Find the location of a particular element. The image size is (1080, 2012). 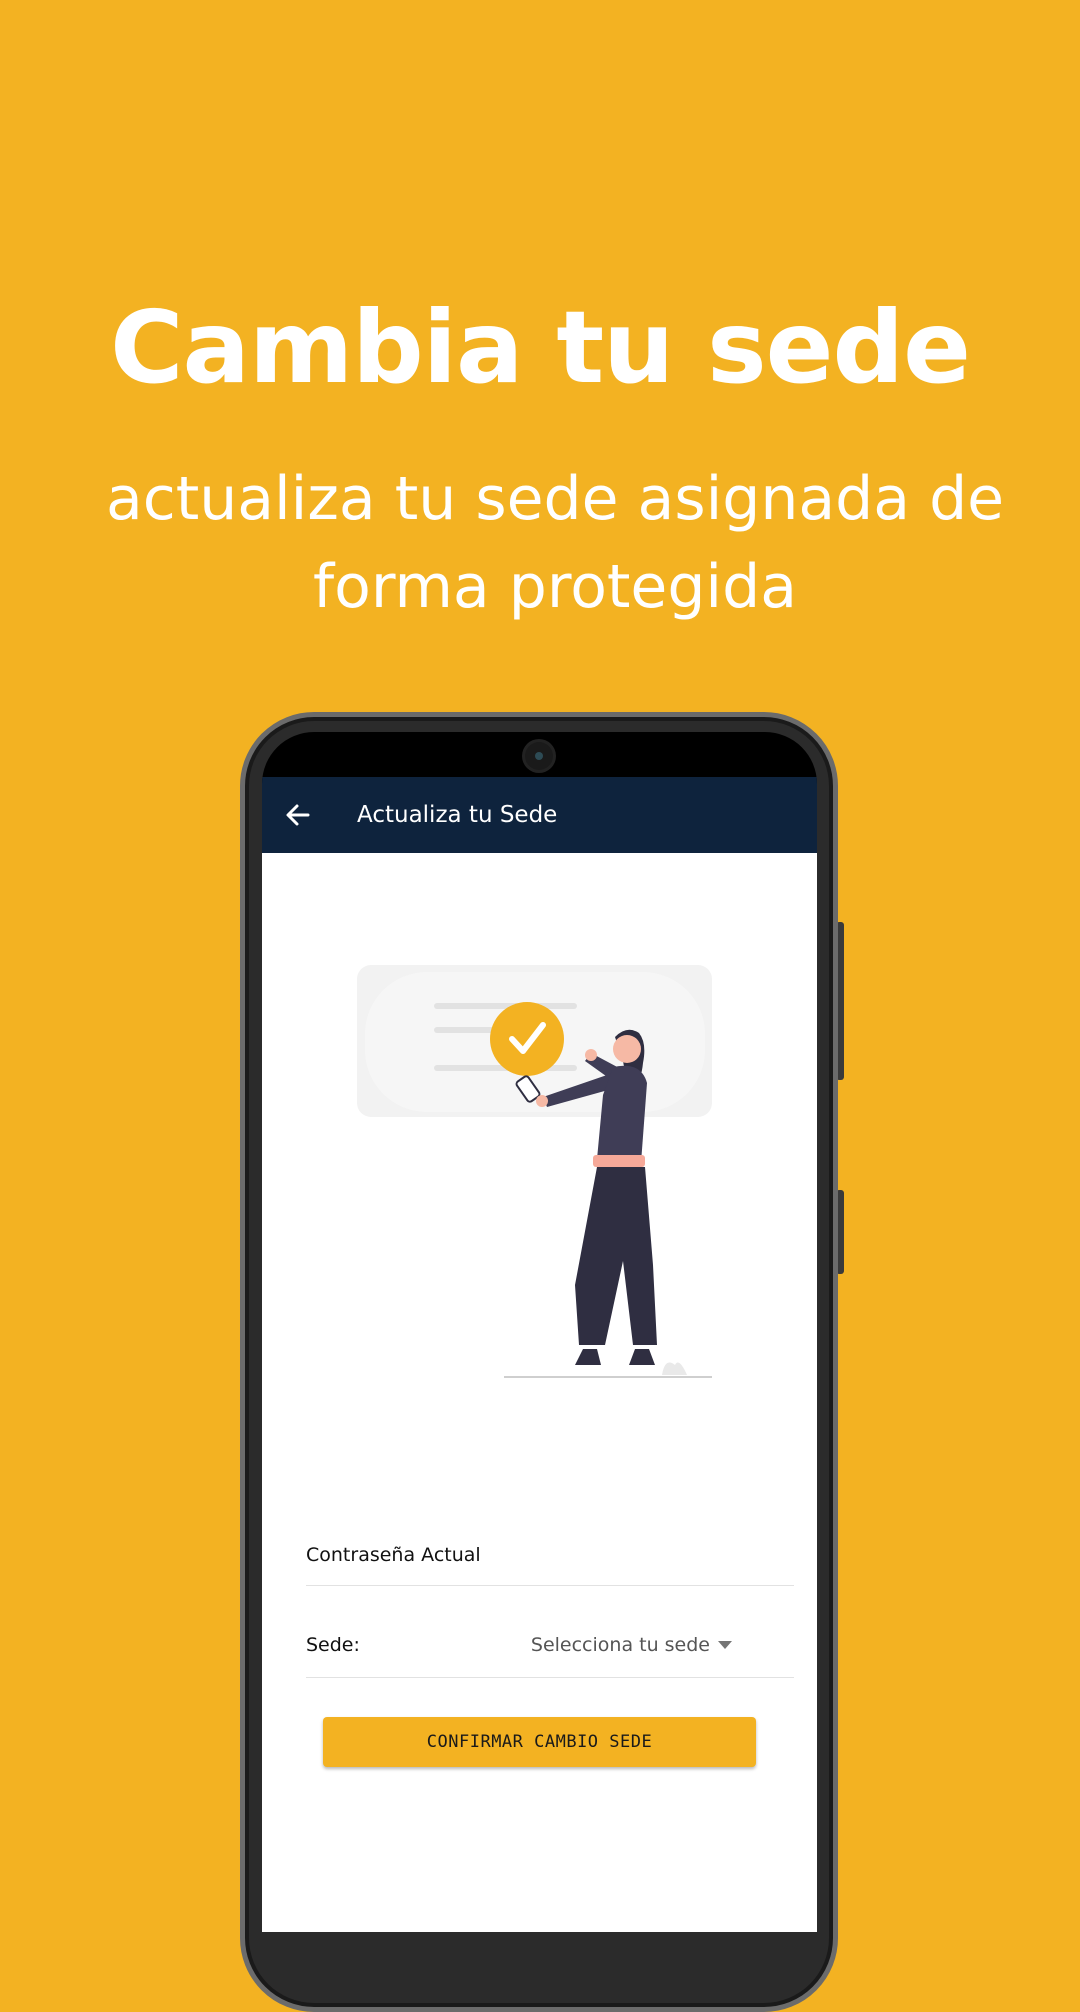

caret-down-icon is located at coordinates (725, 1645).